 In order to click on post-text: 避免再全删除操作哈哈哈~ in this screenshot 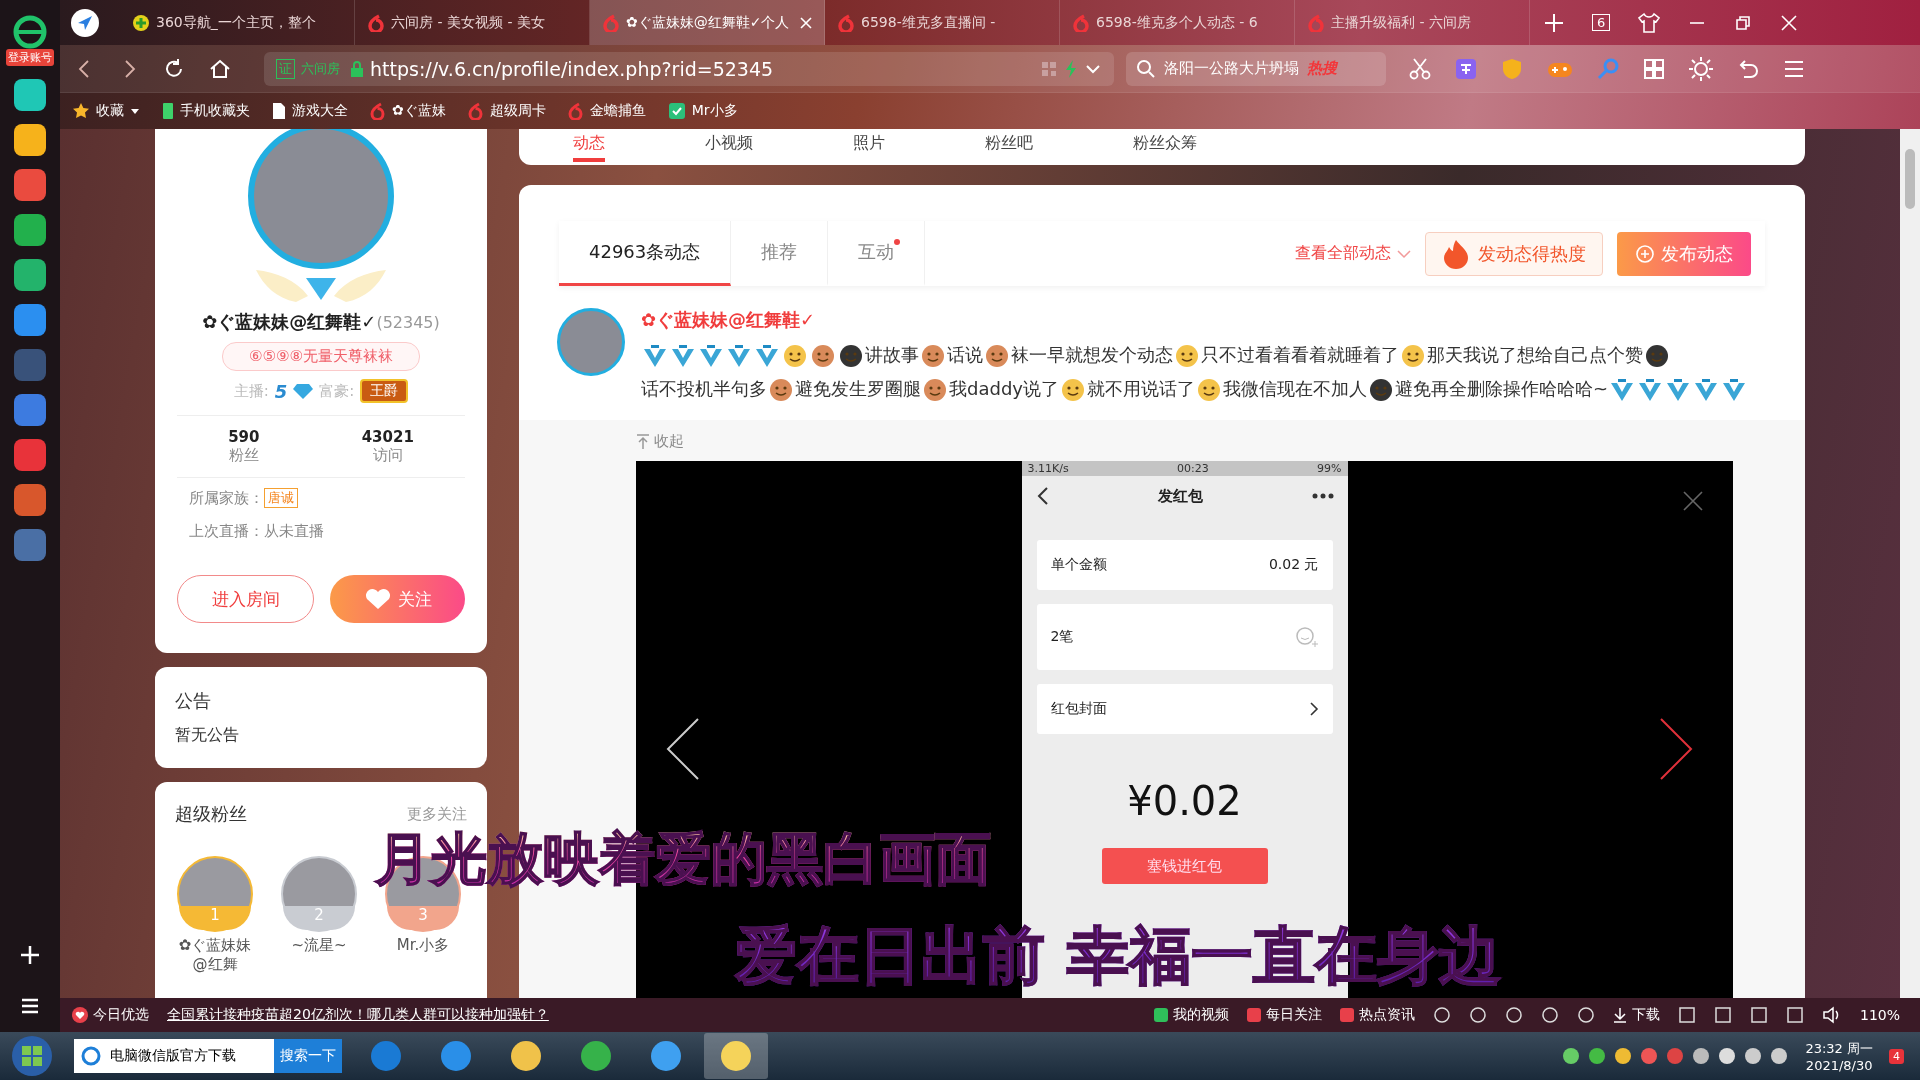, I will do `click(1501, 388)`.